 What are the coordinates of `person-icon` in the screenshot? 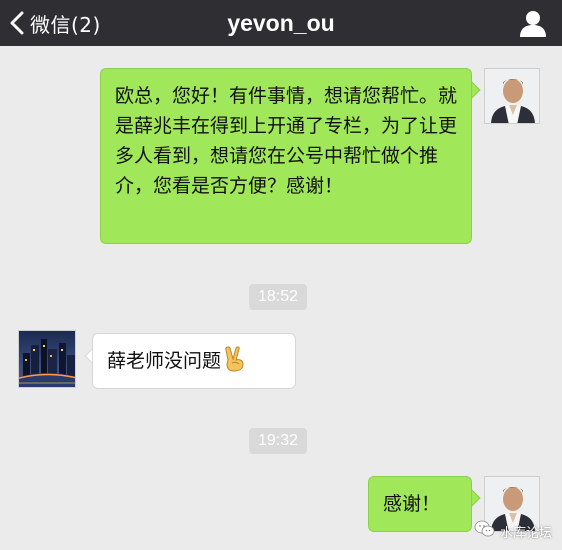 It's located at (533, 26).